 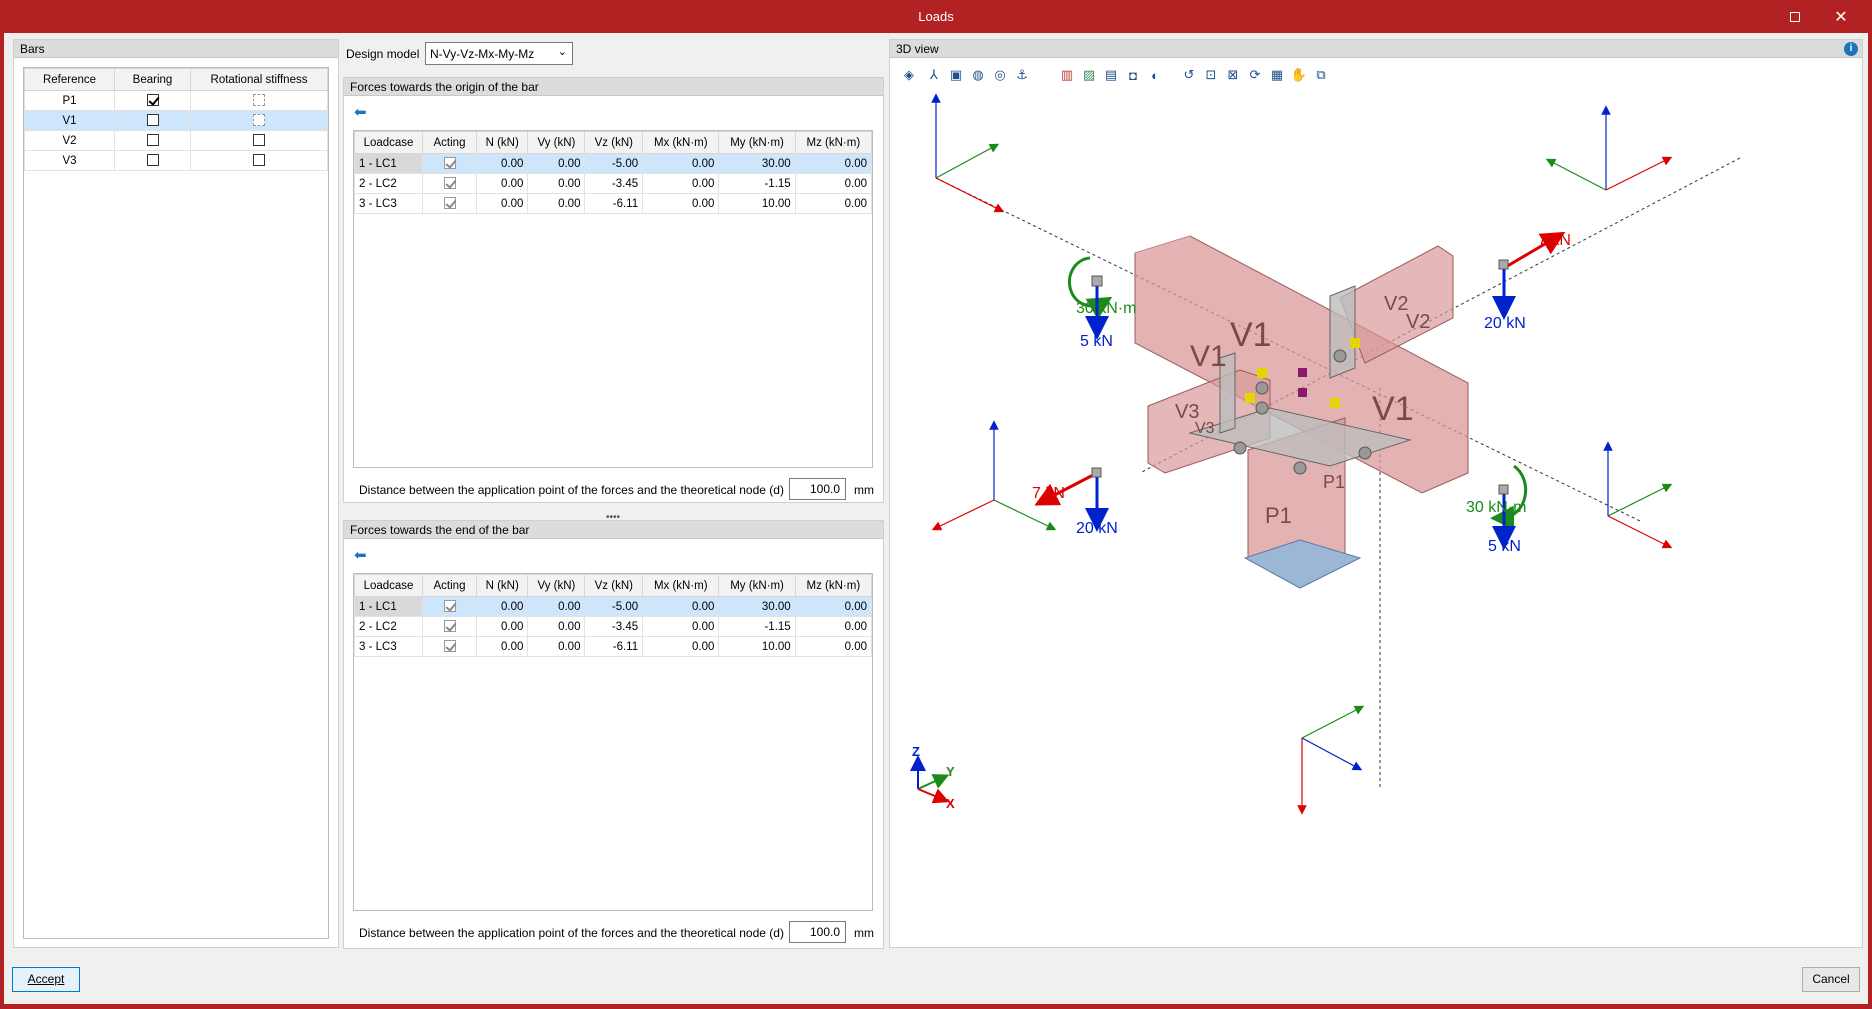 I want to click on render-icon: ◐, so click(x=1155, y=75).